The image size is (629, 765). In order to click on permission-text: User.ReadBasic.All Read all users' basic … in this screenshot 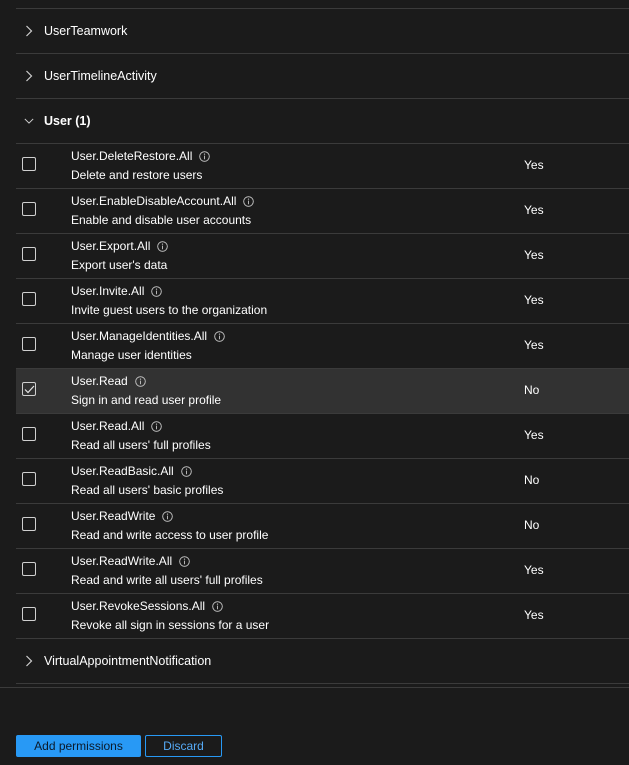, I will do `click(147, 480)`.